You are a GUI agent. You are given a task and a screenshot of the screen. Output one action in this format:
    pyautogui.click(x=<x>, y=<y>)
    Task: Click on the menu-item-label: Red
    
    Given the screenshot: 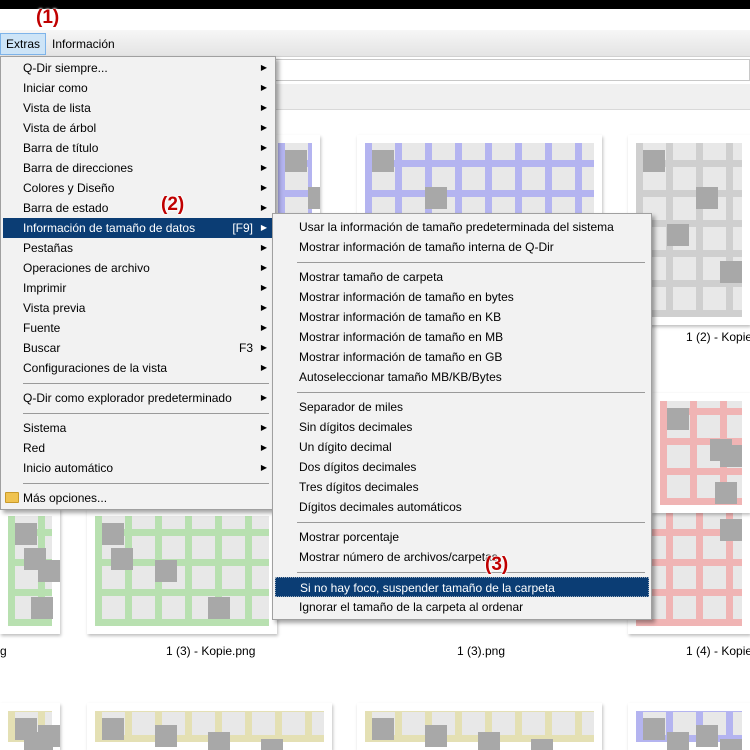 What is the action you would take?
    pyautogui.click(x=34, y=448)
    